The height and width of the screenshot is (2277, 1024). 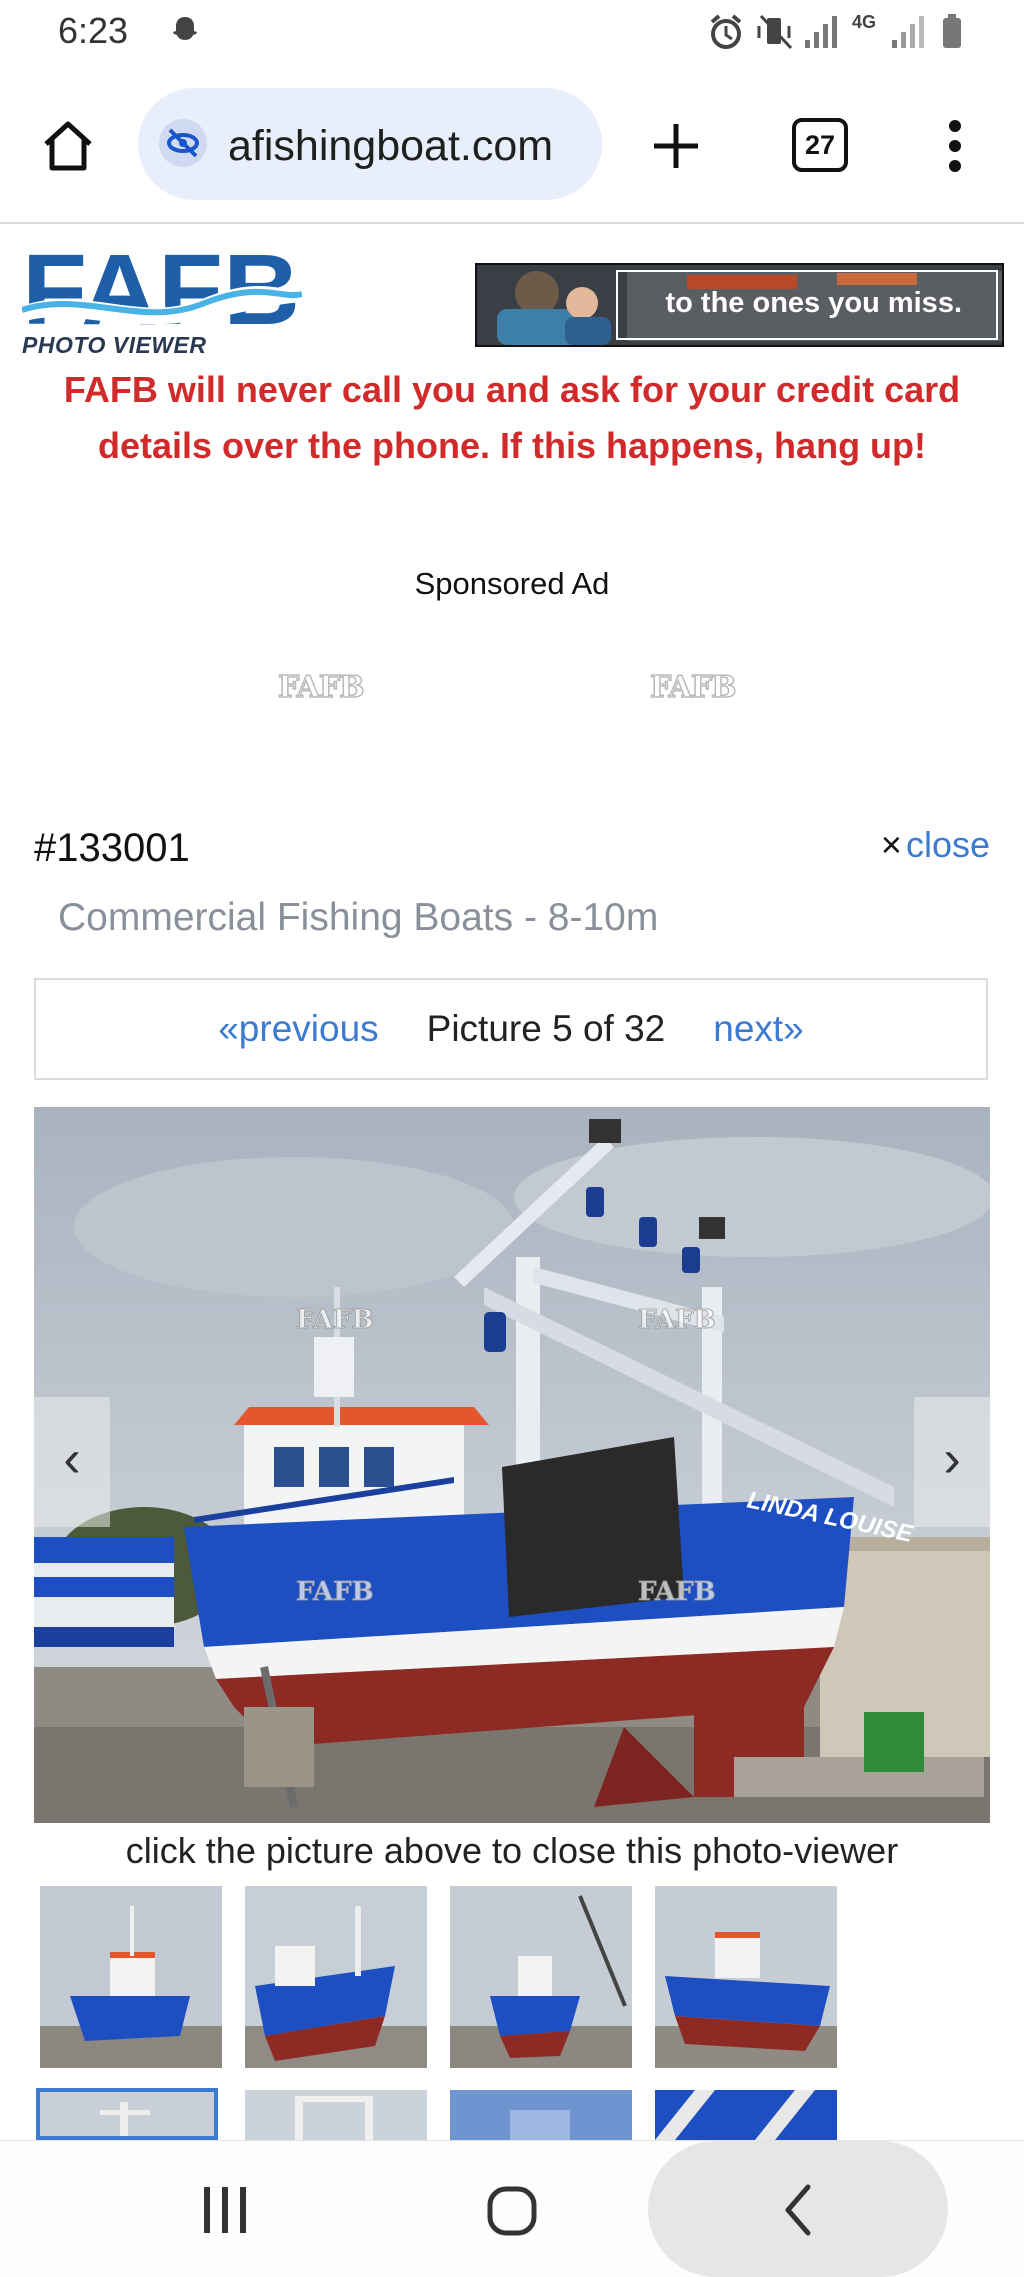 What do you see at coordinates (676, 146) in the screenshot?
I see `new-tab-icon` at bounding box center [676, 146].